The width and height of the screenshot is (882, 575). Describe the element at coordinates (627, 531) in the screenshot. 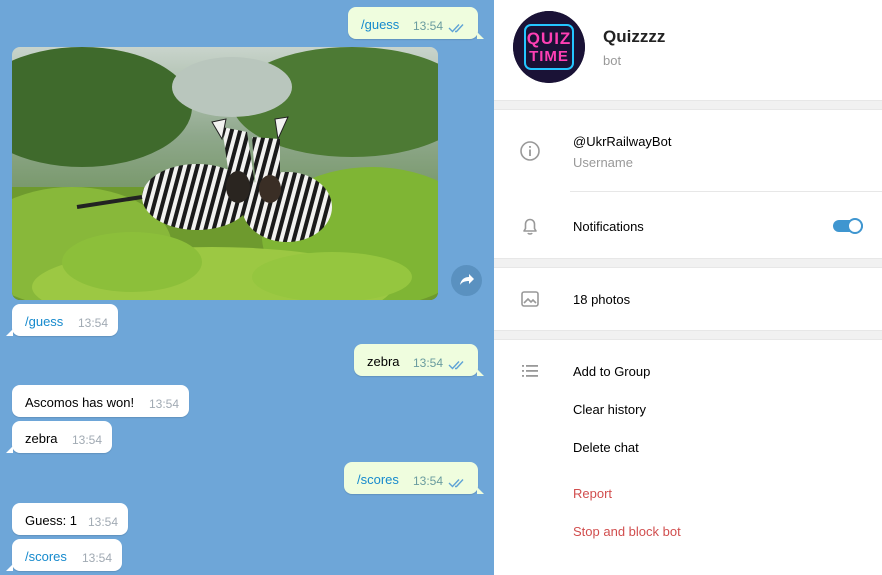

I see `stop-and-block-bot-button: Stop and block bot` at that location.